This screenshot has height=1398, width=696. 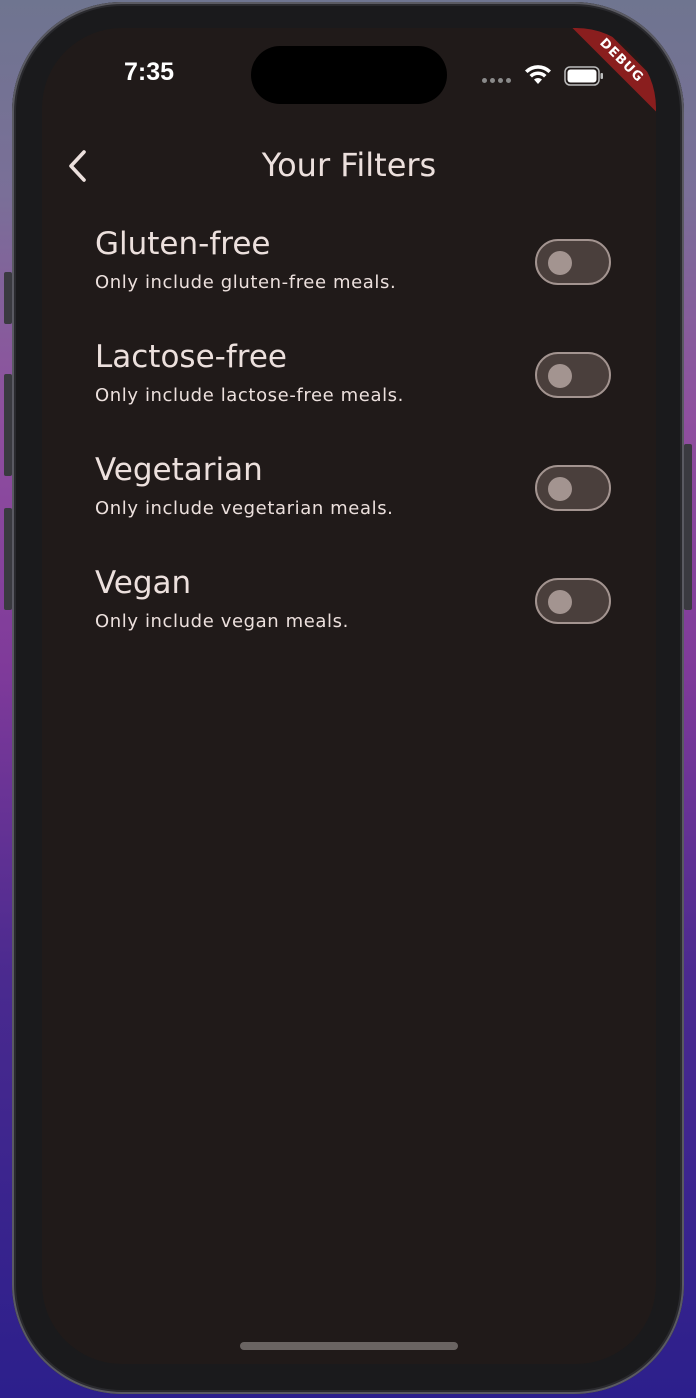 What do you see at coordinates (244, 508) in the screenshot?
I see `filter-subtitle: Only include vegetarian meals.` at bounding box center [244, 508].